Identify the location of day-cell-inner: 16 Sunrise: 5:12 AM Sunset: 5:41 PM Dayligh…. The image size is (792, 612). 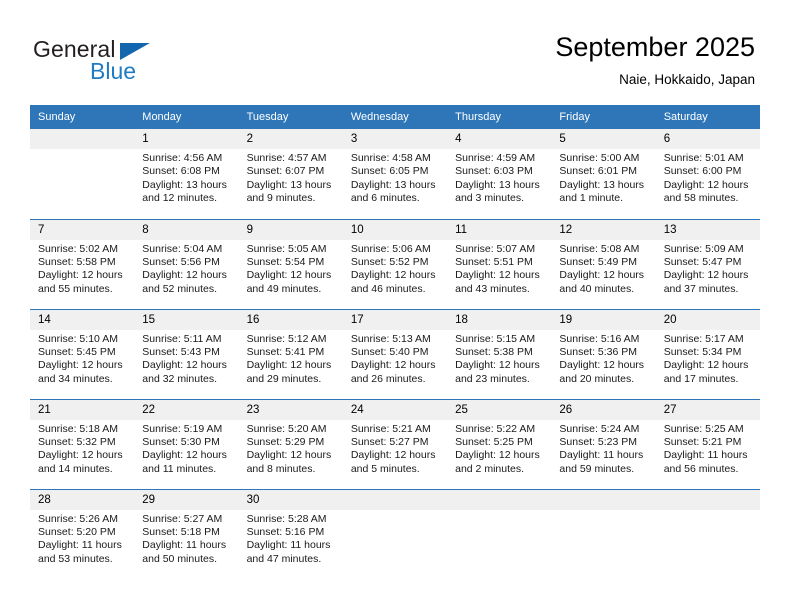
(290, 354).